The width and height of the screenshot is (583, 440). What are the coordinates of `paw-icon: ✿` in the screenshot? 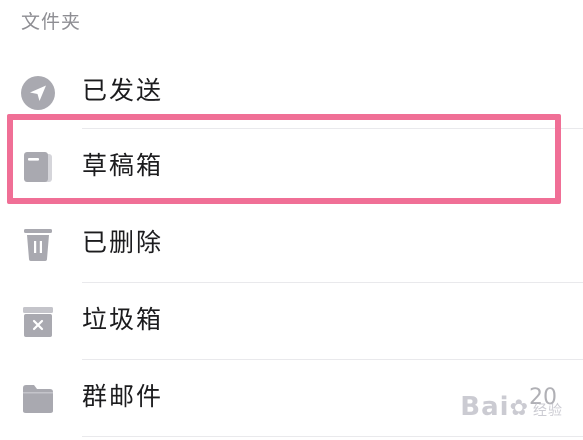 It's located at (519, 408).